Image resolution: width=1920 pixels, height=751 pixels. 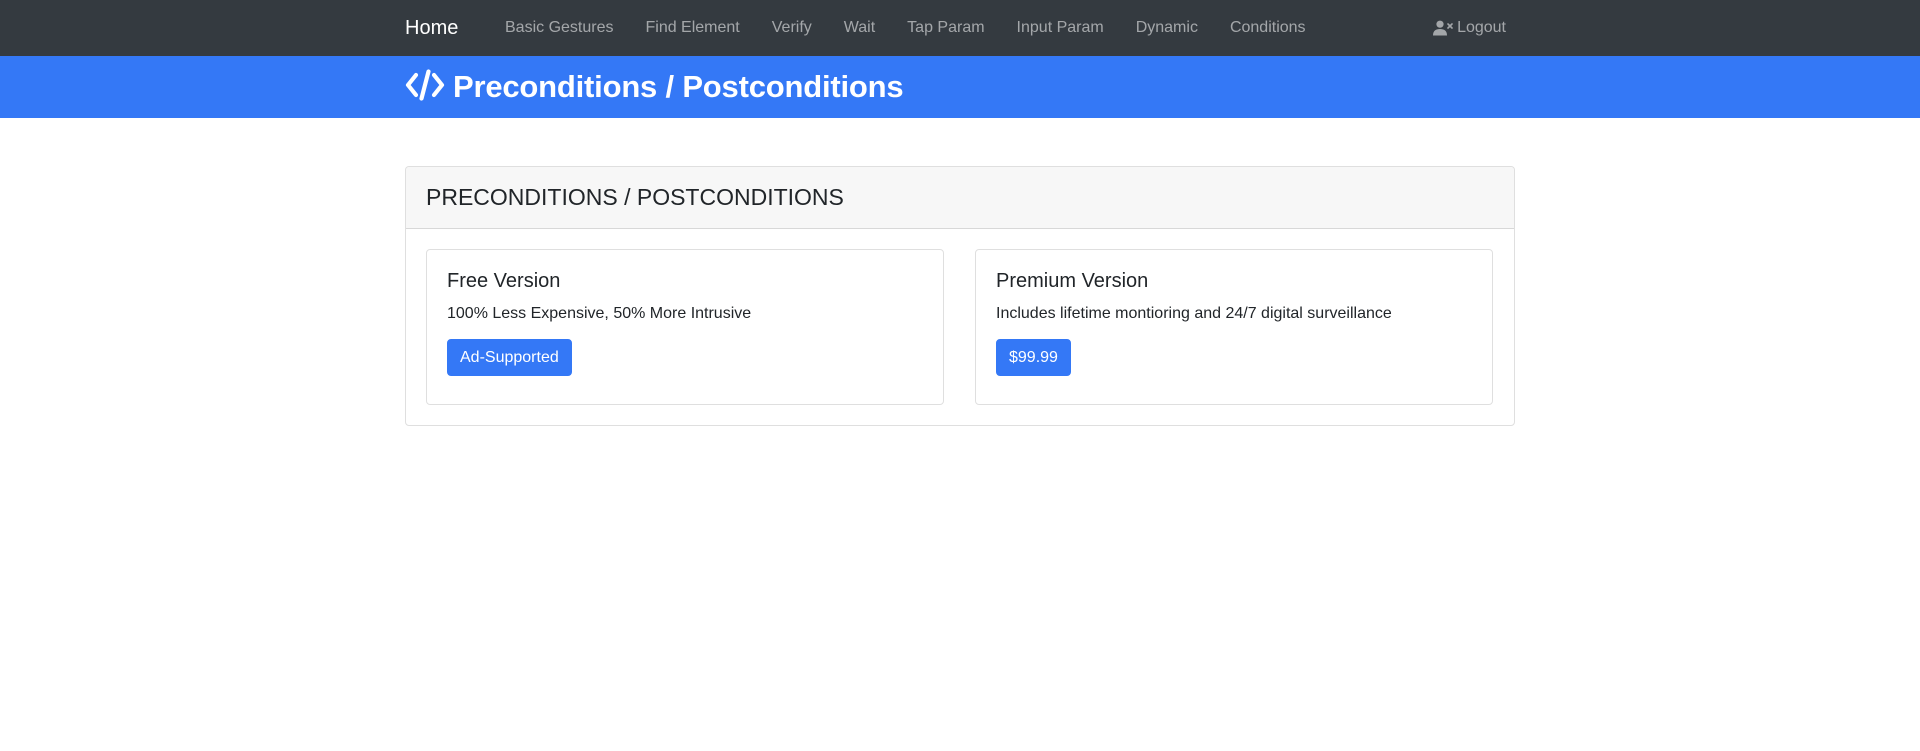 What do you see at coordinates (1481, 27) in the screenshot?
I see `logout-label: Logout` at bounding box center [1481, 27].